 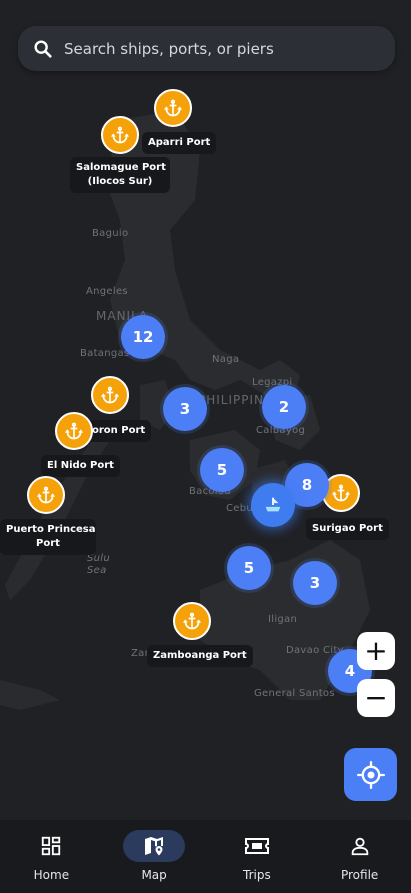 What do you see at coordinates (51, 529) in the screenshot?
I see `port-label-line: Puerto Princesa` at bounding box center [51, 529].